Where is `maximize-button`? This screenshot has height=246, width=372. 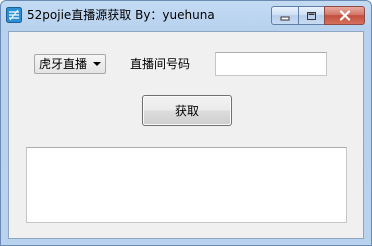 maximize-button is located at coordinates (311, 15).